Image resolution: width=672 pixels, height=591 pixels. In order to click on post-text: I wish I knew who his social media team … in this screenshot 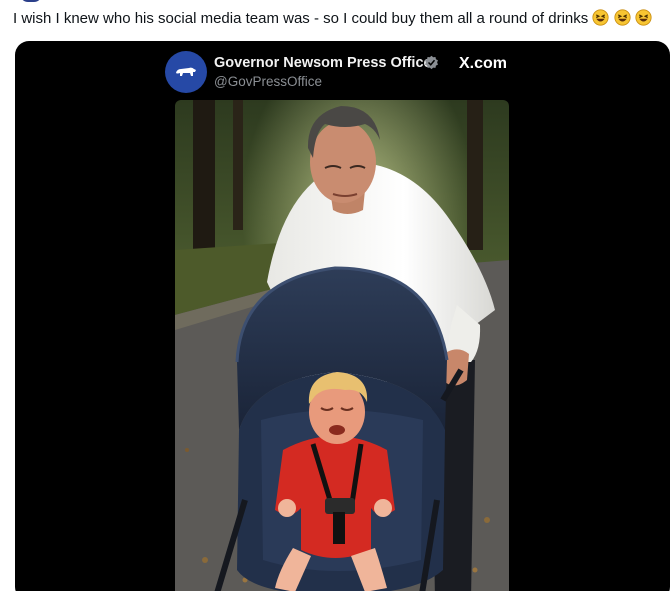, I will do `click(332, 19)`.